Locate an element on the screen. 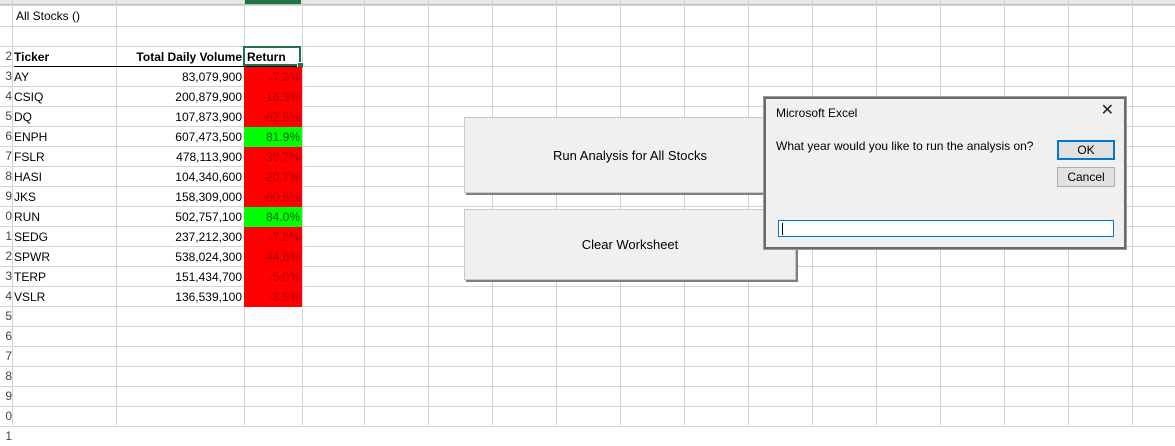 The height and width of the screenshot is (446, 1175). volume-cell: 83,079,900 is located at coordinates (180, 77).